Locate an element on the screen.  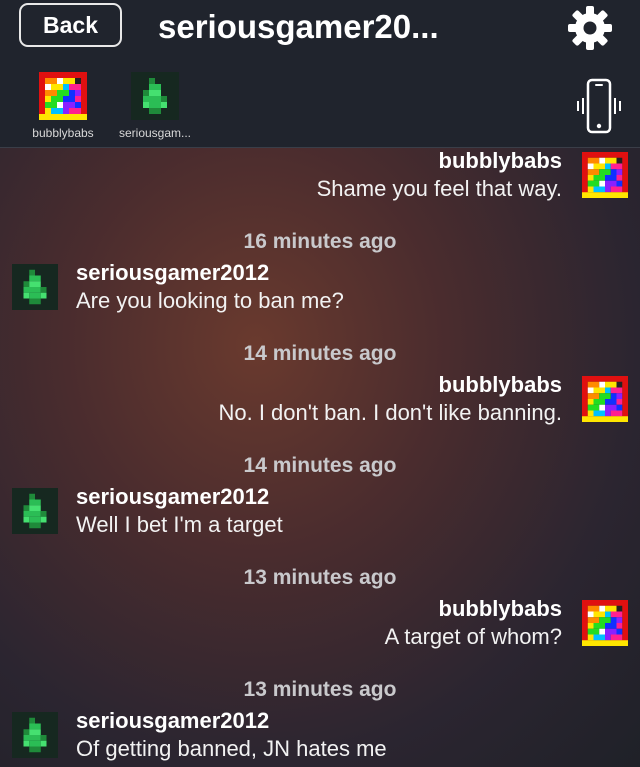
message-text: Well I bet I'm a target is located at coordinates (179, 524).